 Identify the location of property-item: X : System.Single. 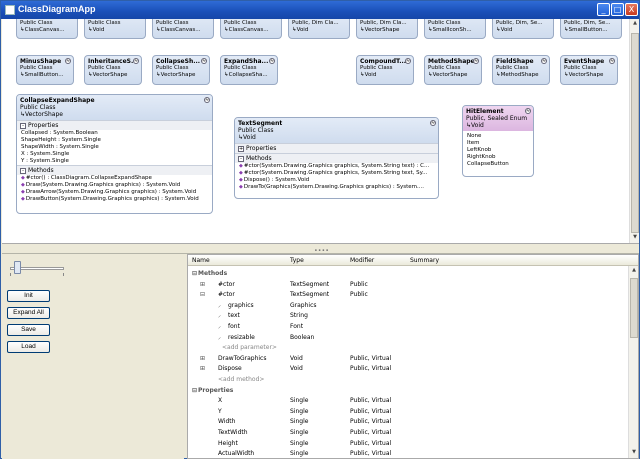
(114, 154).